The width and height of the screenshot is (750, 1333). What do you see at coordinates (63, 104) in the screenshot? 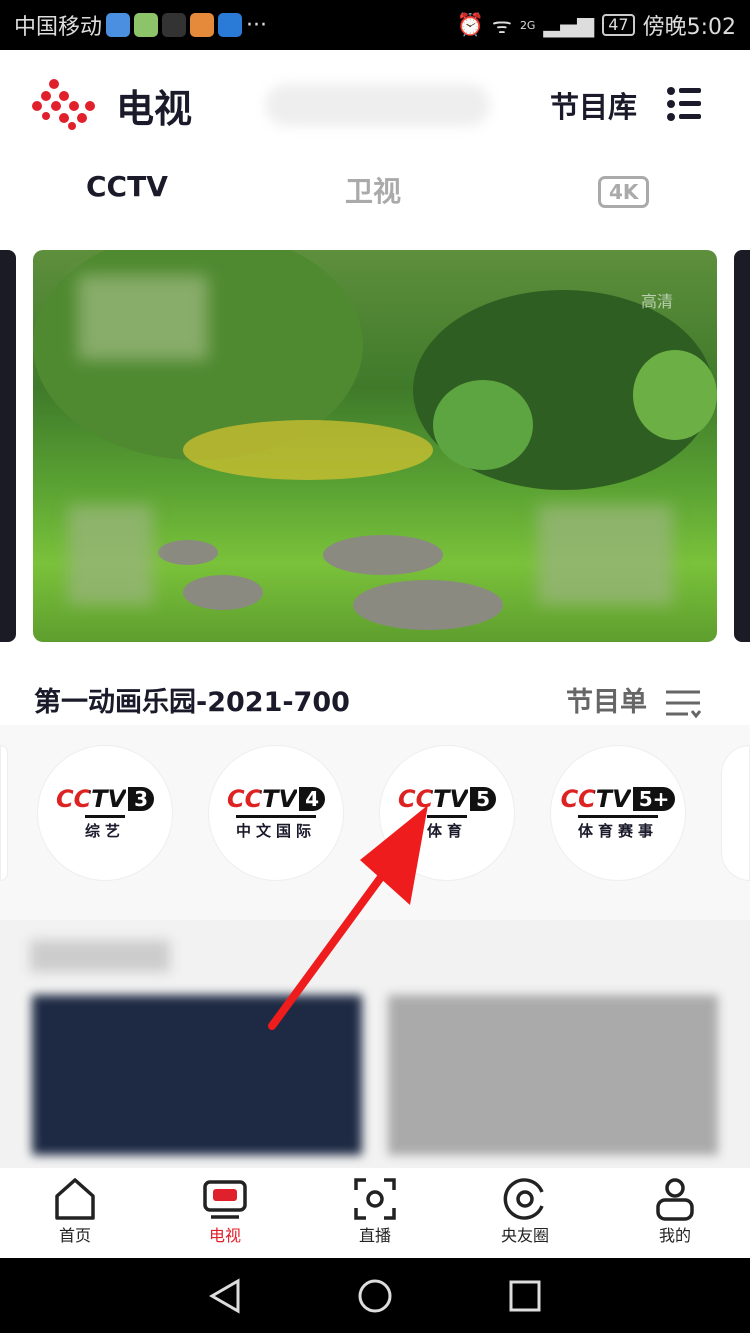
I see `cctv-logo-icon` at bounding box center [63, 104].